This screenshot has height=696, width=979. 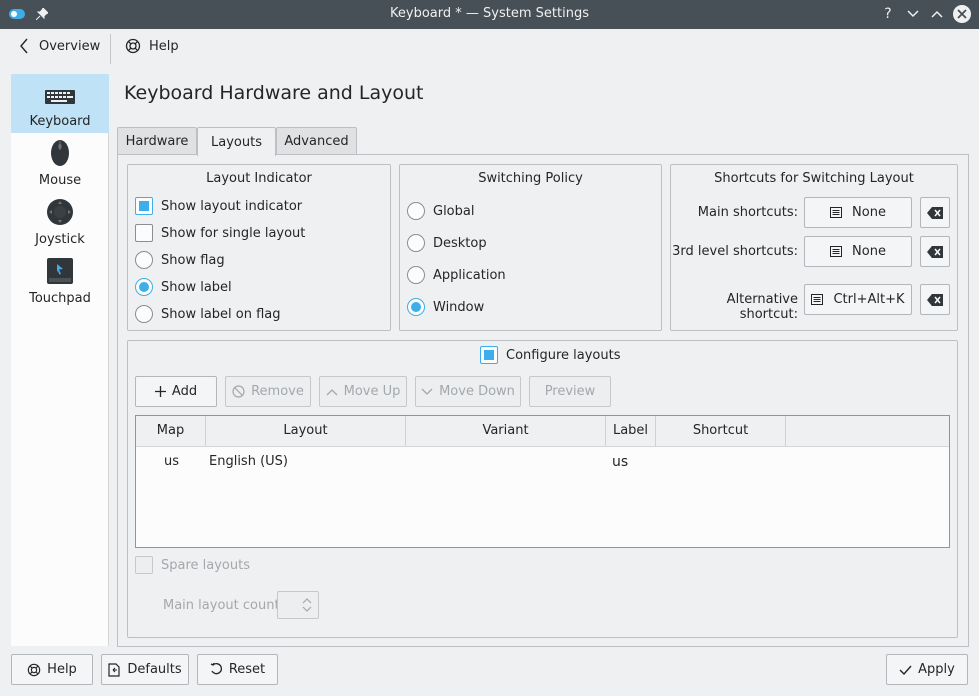 I want to click on policy-window-radio: Window, so click(x=445, y=307).